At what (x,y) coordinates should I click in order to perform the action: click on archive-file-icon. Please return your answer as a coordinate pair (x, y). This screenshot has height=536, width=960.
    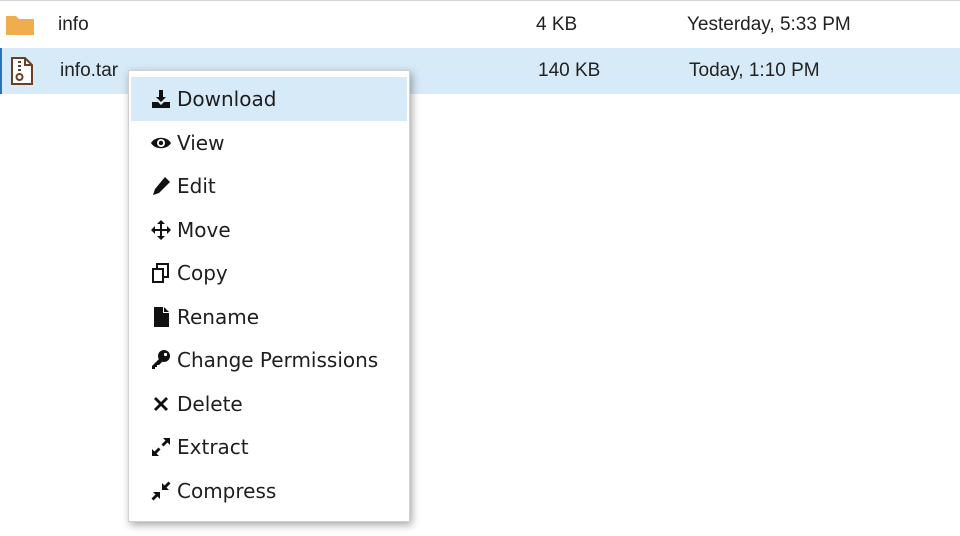
    Looking at the image, I should click on (22, 71).